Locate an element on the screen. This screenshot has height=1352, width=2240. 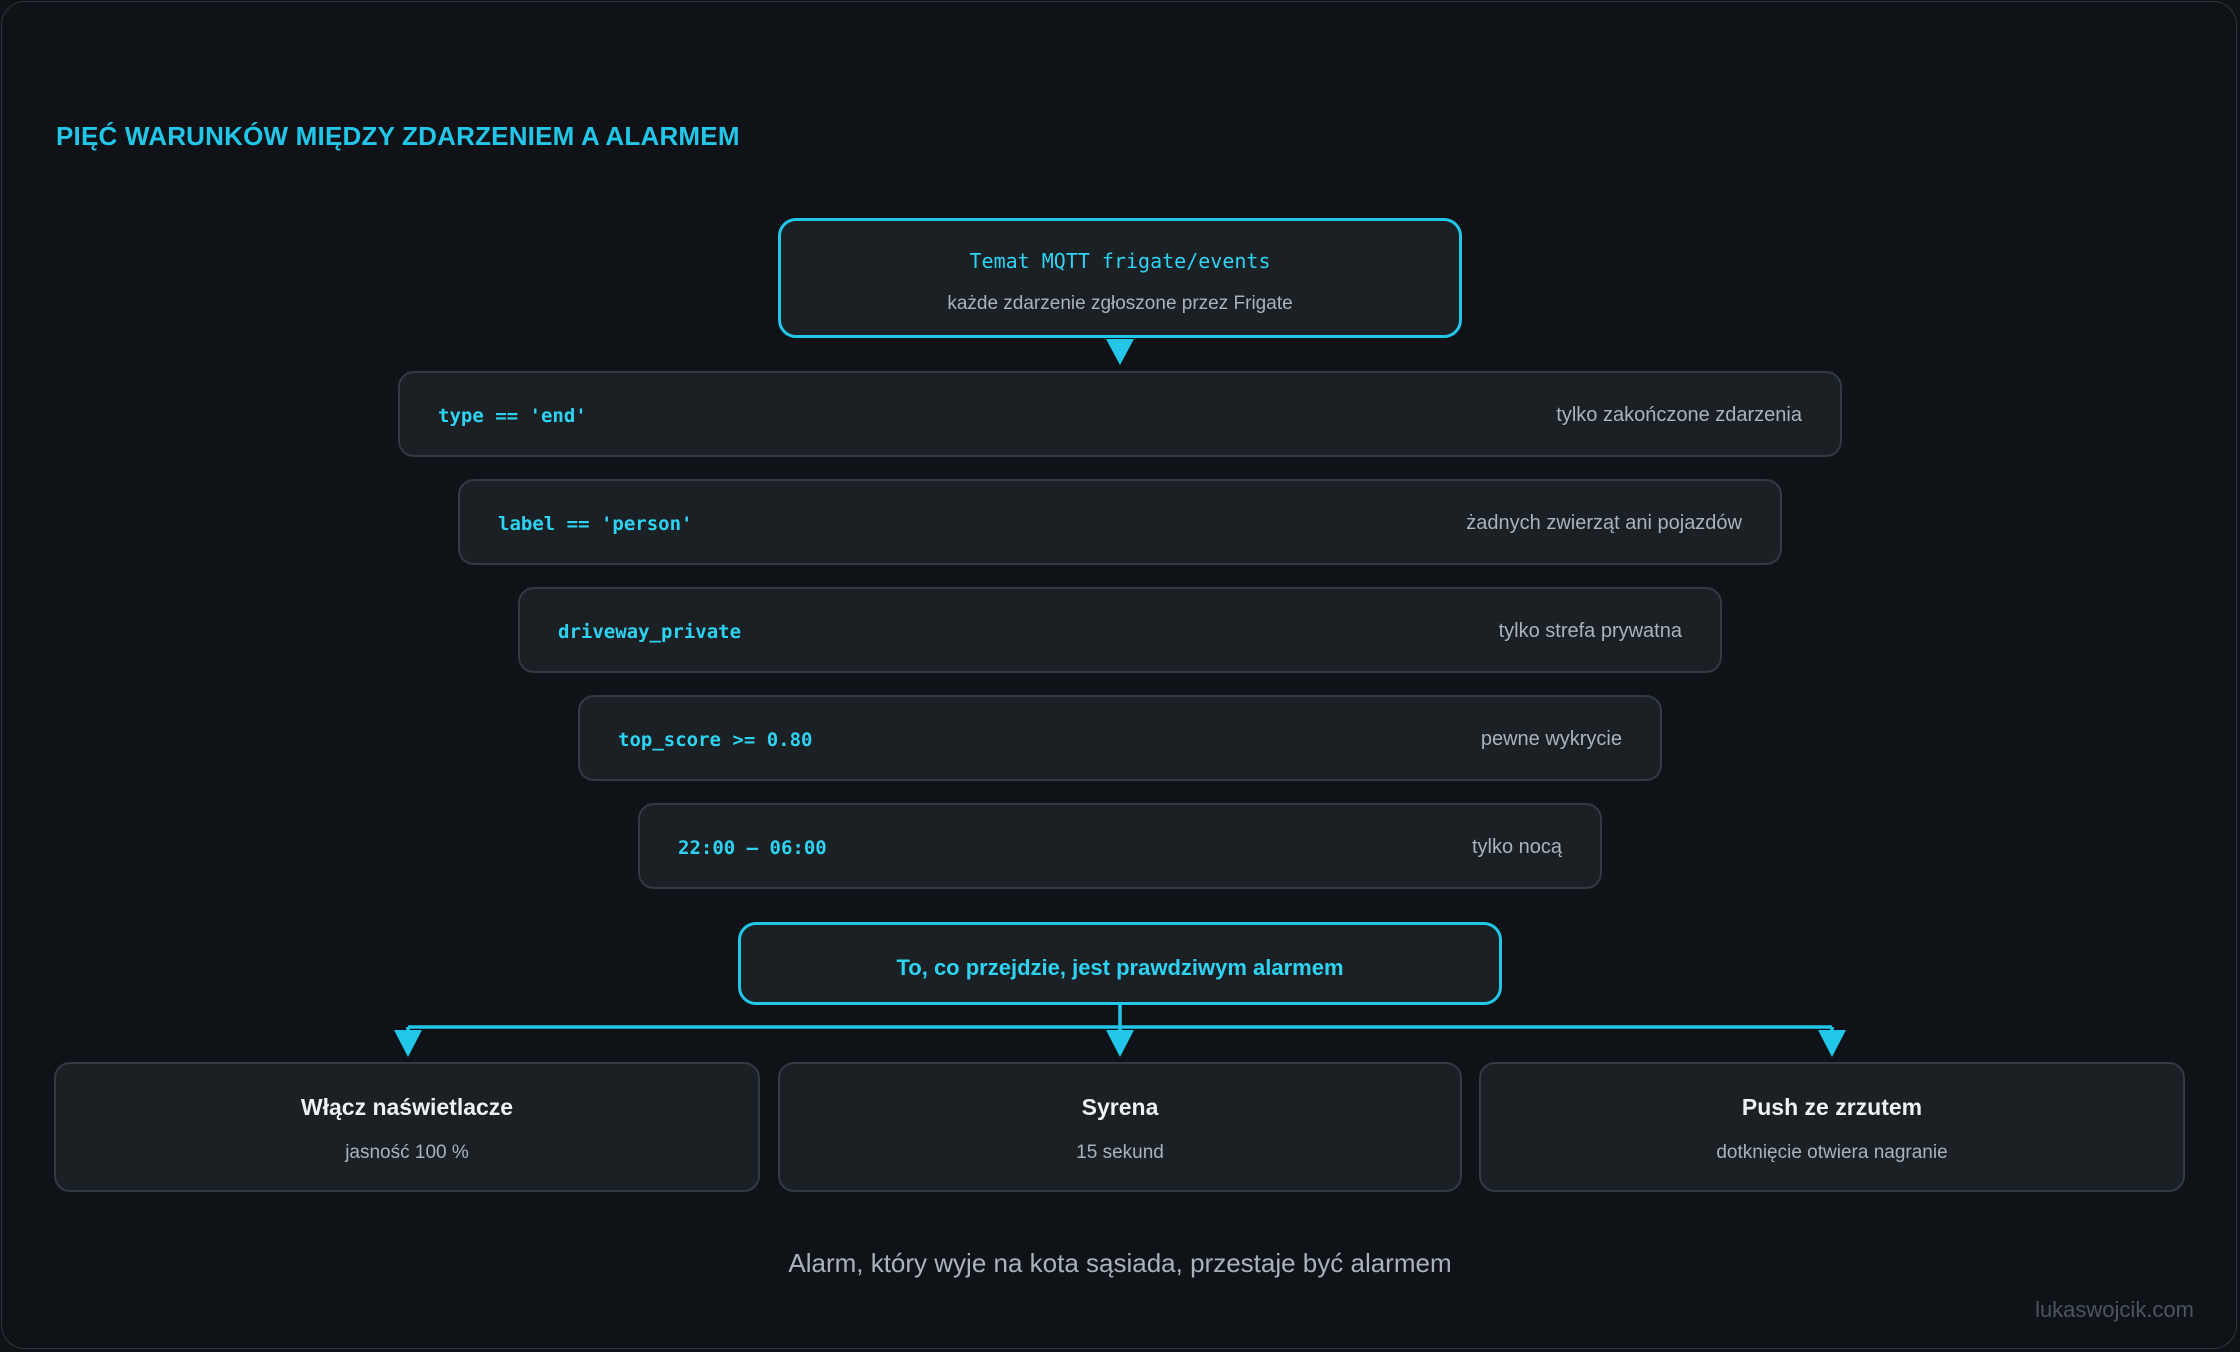
output-subtitle: 15 sekund is located at coordinates (1120, 1152).